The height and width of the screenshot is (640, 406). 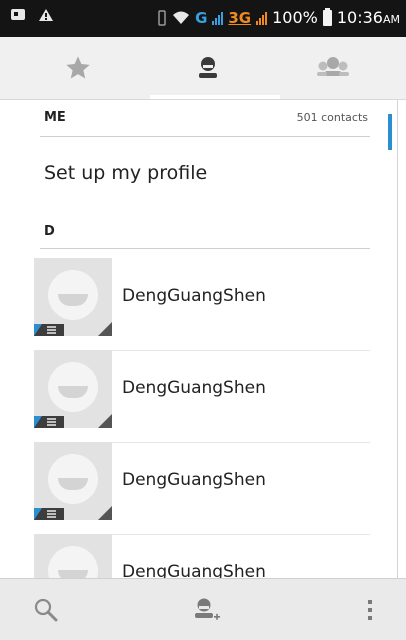 I want to click on system-icons: G 3G 100% 10:36AM, so click(x=278, y=17).